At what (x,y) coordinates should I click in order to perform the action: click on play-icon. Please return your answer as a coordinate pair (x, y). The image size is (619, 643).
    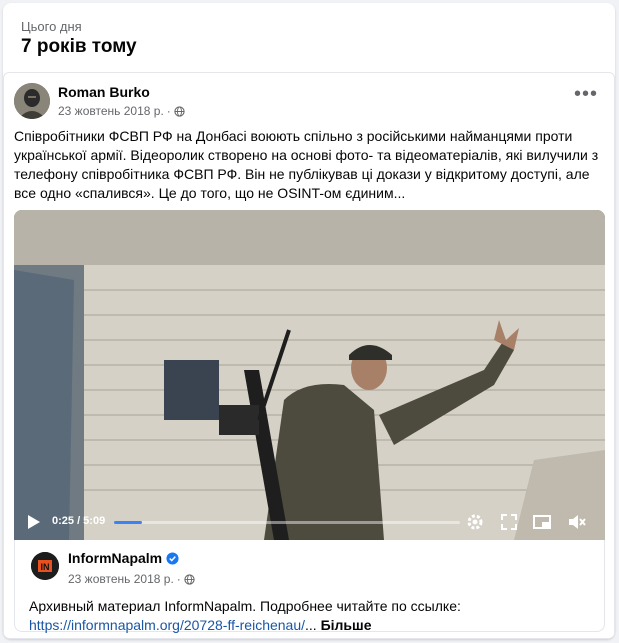
    Looking at the image, I should click on (34, 522).